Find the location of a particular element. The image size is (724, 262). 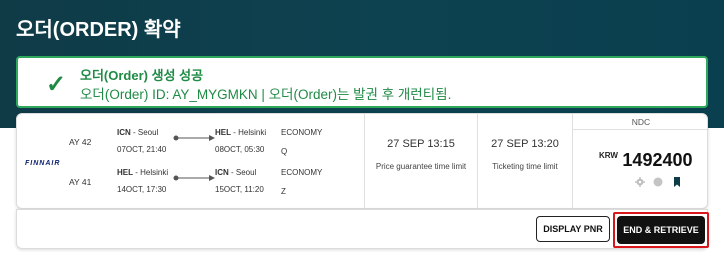

bookmark-icon is located at coordinates (677, 181).